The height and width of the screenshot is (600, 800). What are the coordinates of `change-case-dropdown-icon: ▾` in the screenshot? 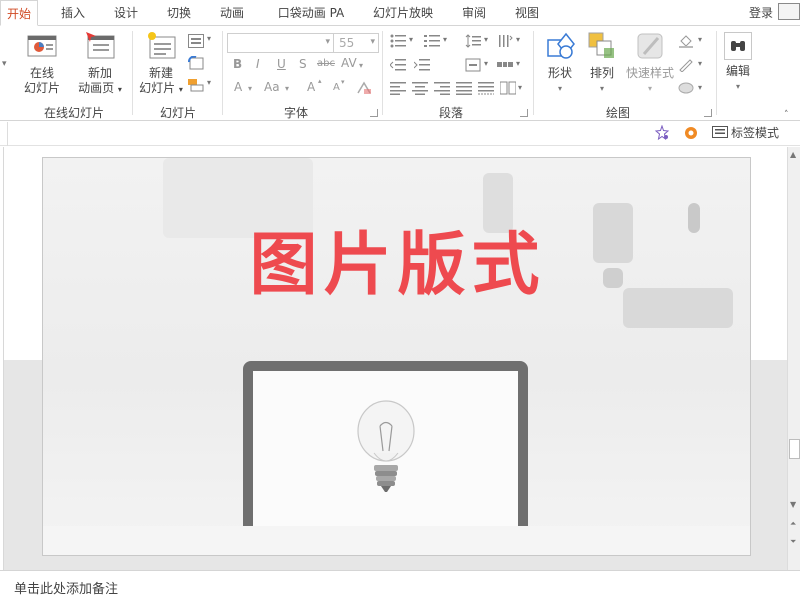 It's located at (287, 88).